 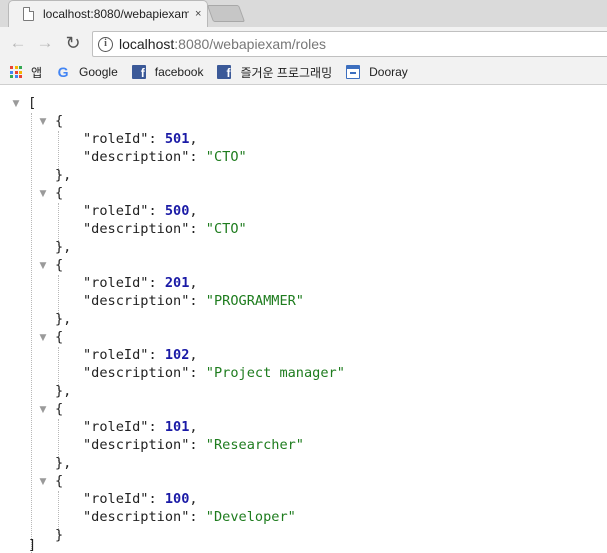 What do you see at coordinates (226, 13) in the screenshot?
I see `new-tab-button` at bounding box center [226, 13].